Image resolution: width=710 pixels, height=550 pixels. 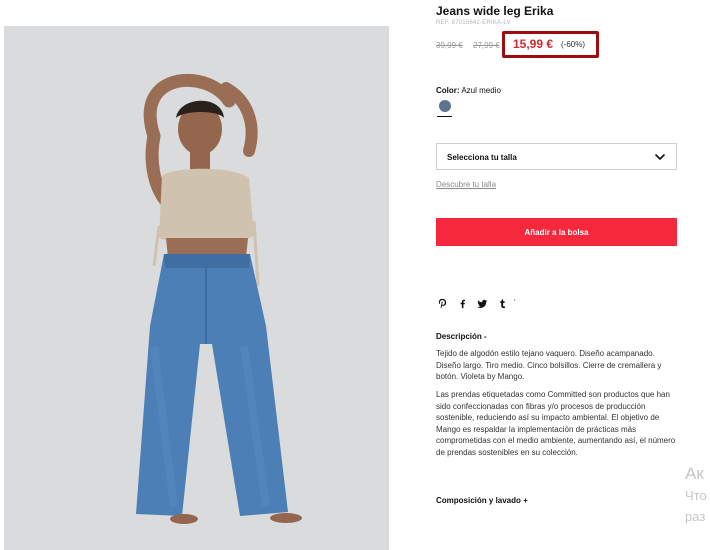 What do you see at coordinates (556, 232) in the screenshot?
I see `add-to-bag-button: Añadir a la bolsa` at bounding box center [556, 232].